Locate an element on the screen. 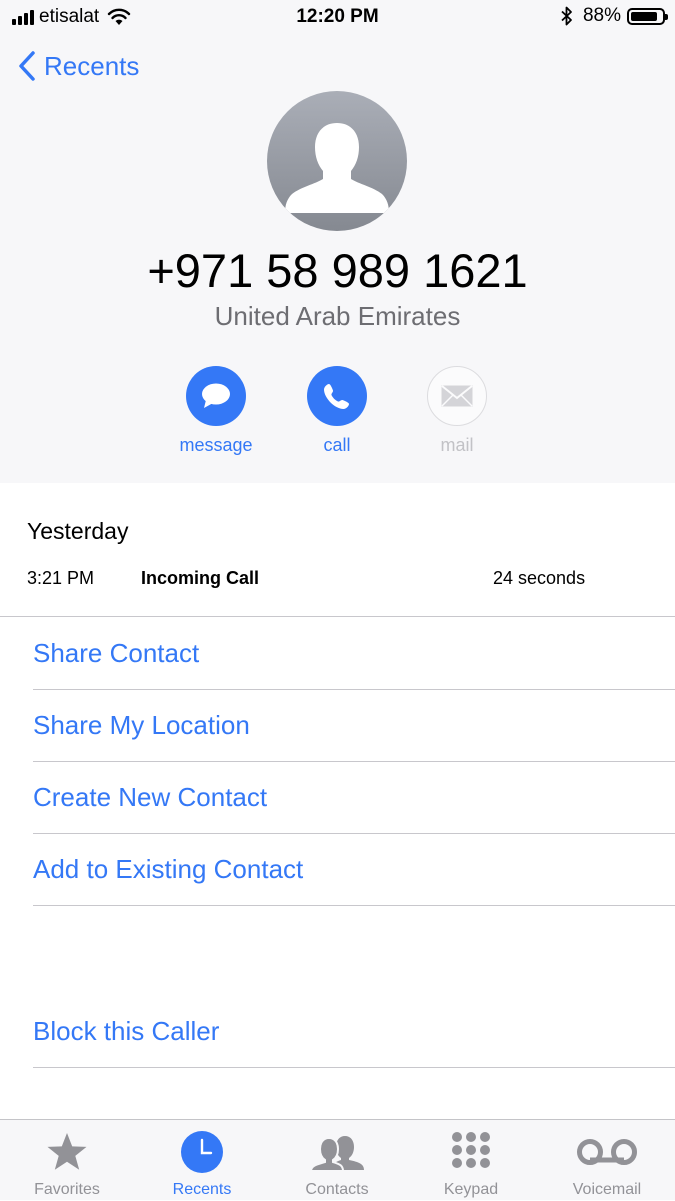 Image resolution: width=675 pixels, height=1201 pixels. call-button: call is located at coordinates (337, 411).